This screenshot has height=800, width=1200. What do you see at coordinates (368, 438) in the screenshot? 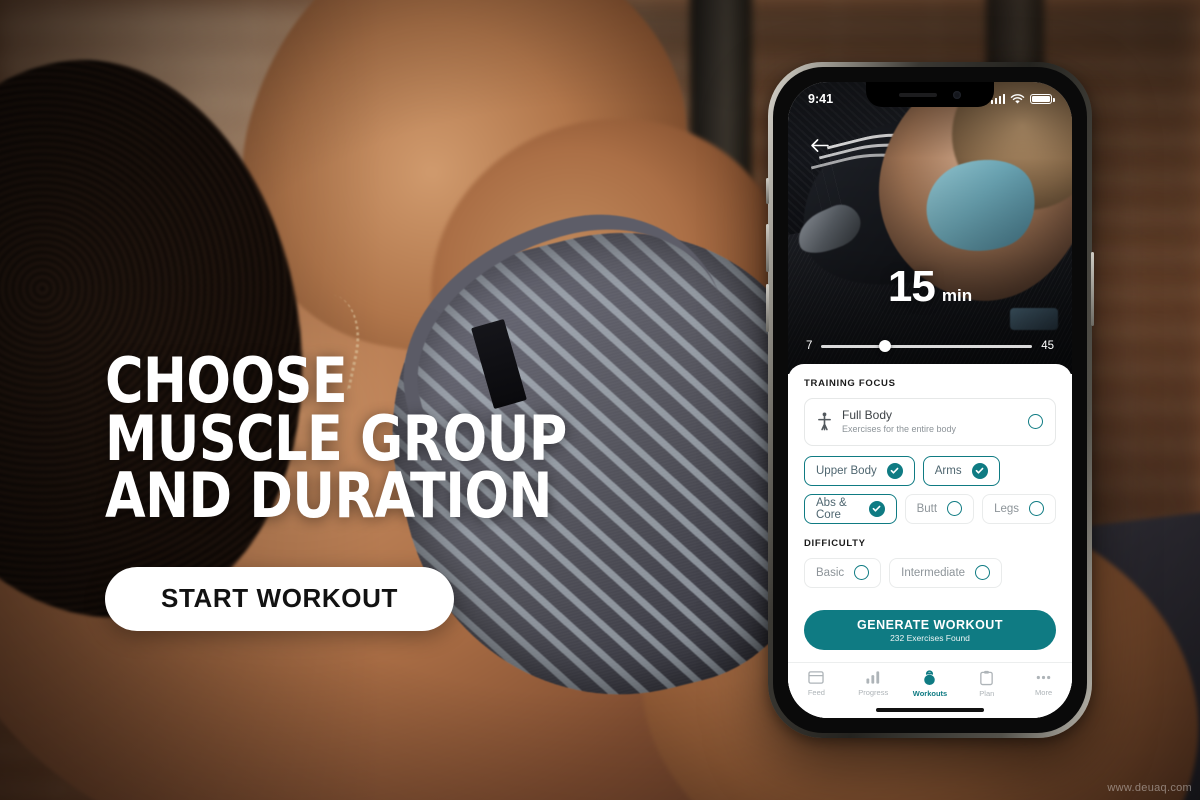
I see `page-title: CHOOSE MUSCLE GROUP AND DURATION` at bounding box center [368, 438].